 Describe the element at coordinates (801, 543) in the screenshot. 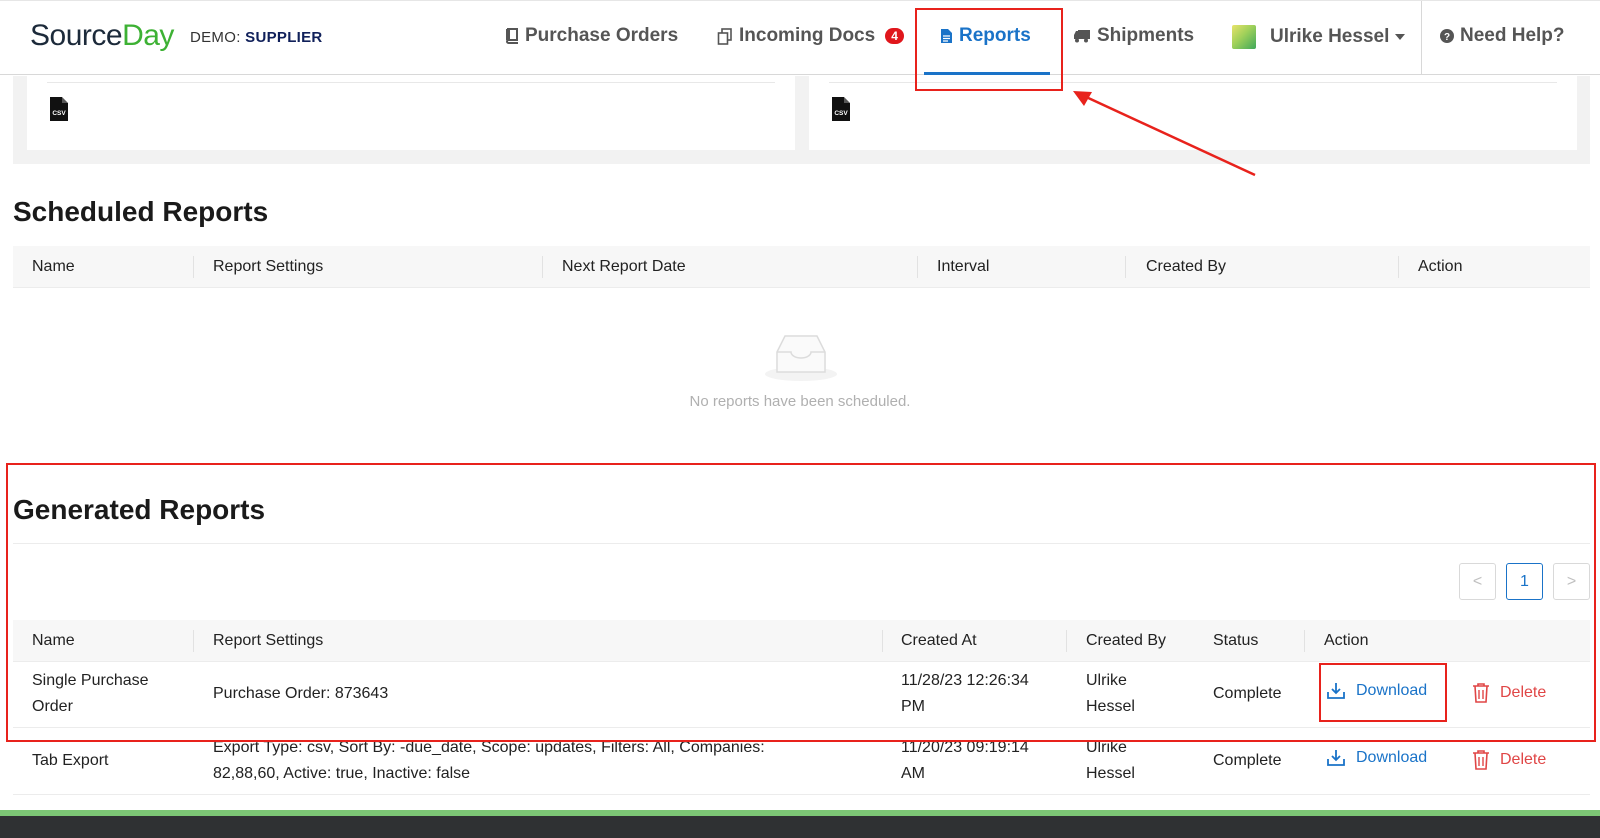

I see `section-divider` at that location.